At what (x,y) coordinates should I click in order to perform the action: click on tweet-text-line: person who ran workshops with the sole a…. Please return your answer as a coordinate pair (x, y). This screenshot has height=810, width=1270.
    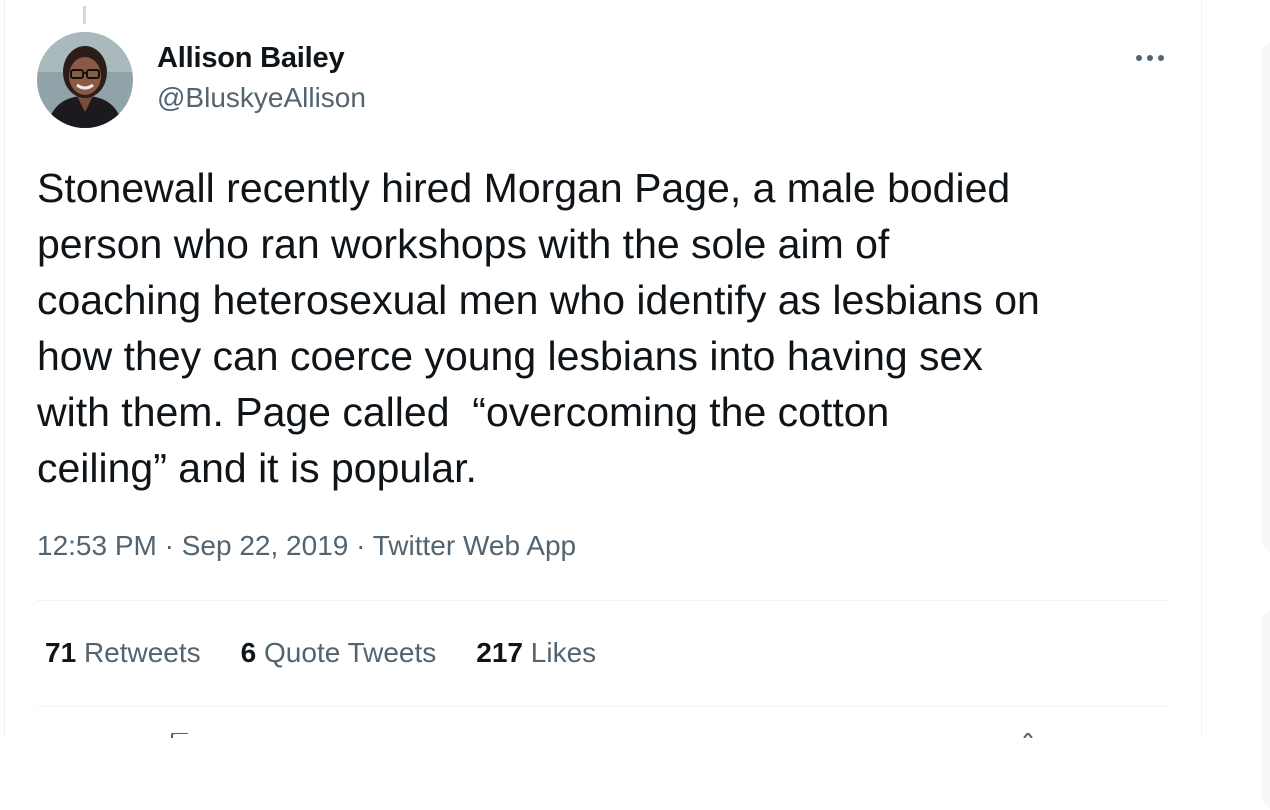
    Looking at the image, I should click on (463, 244).